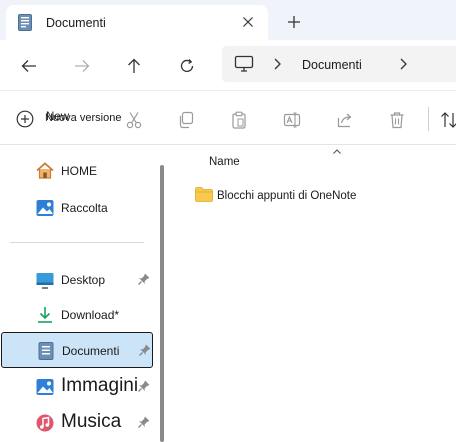  I want to click on back-button, so click(29, 66).